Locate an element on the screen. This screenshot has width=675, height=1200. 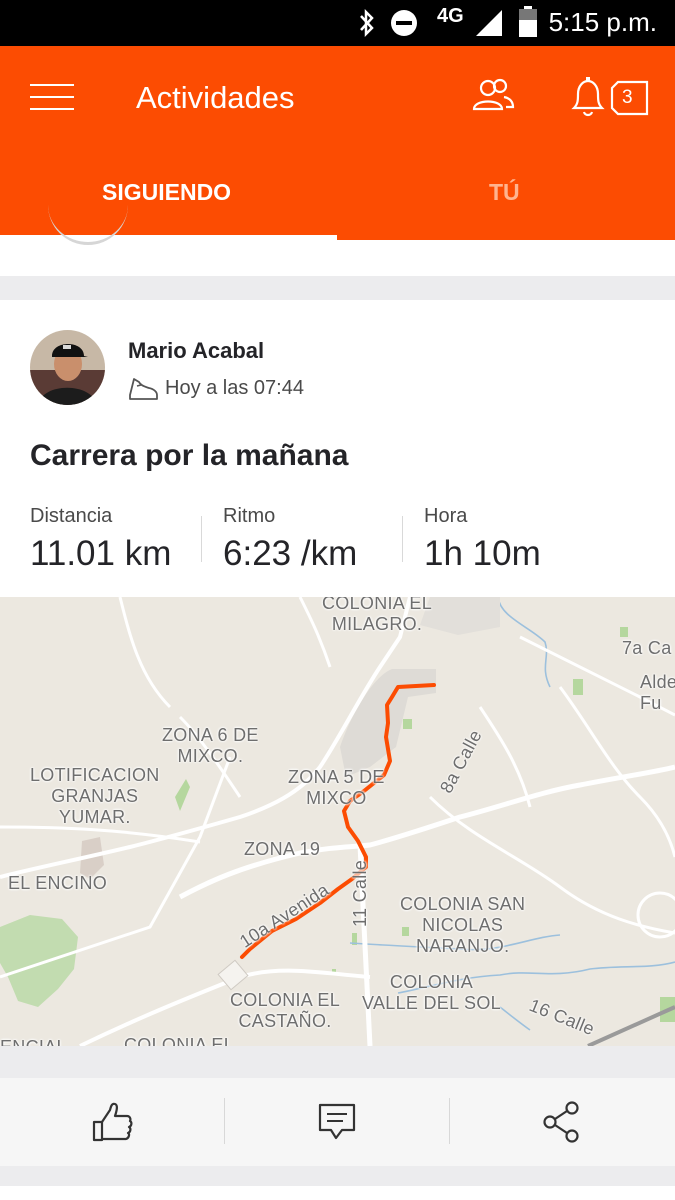
share-icon is located at coordinates (561, 1122).